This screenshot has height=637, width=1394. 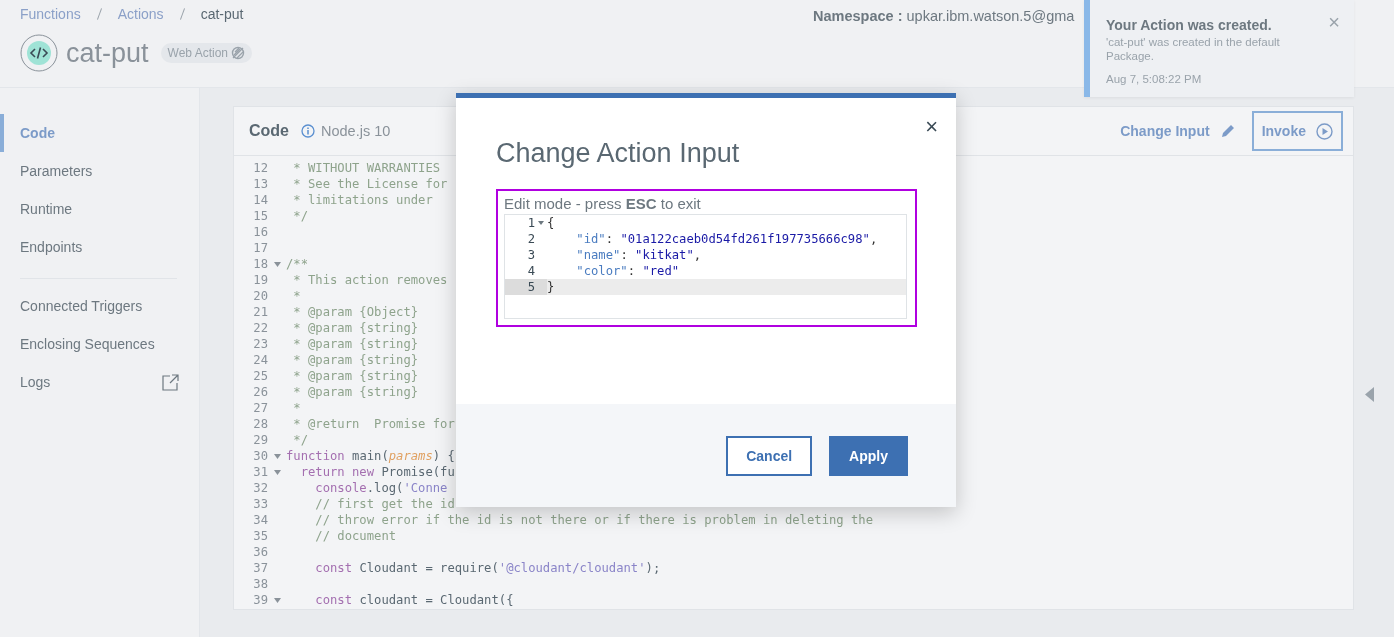 What do you see at coordinates (362, 200) in the screenshot?
I see `code-line: * limitations under` at bounding box center [362, 200].